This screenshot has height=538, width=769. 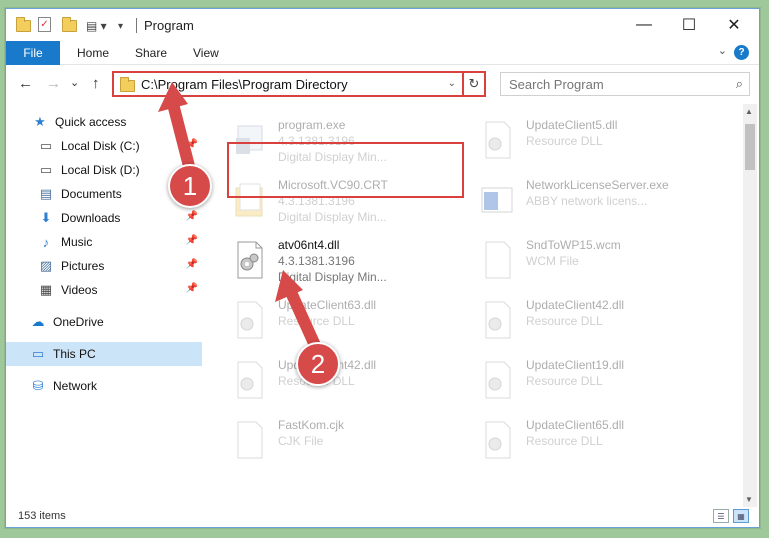 I want to click on file-name: UpdateClient19.dll, so click(x=575, y=365).